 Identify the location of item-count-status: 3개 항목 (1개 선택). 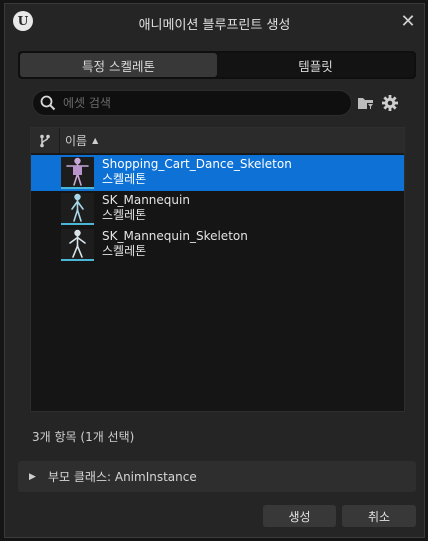
(83, 437).